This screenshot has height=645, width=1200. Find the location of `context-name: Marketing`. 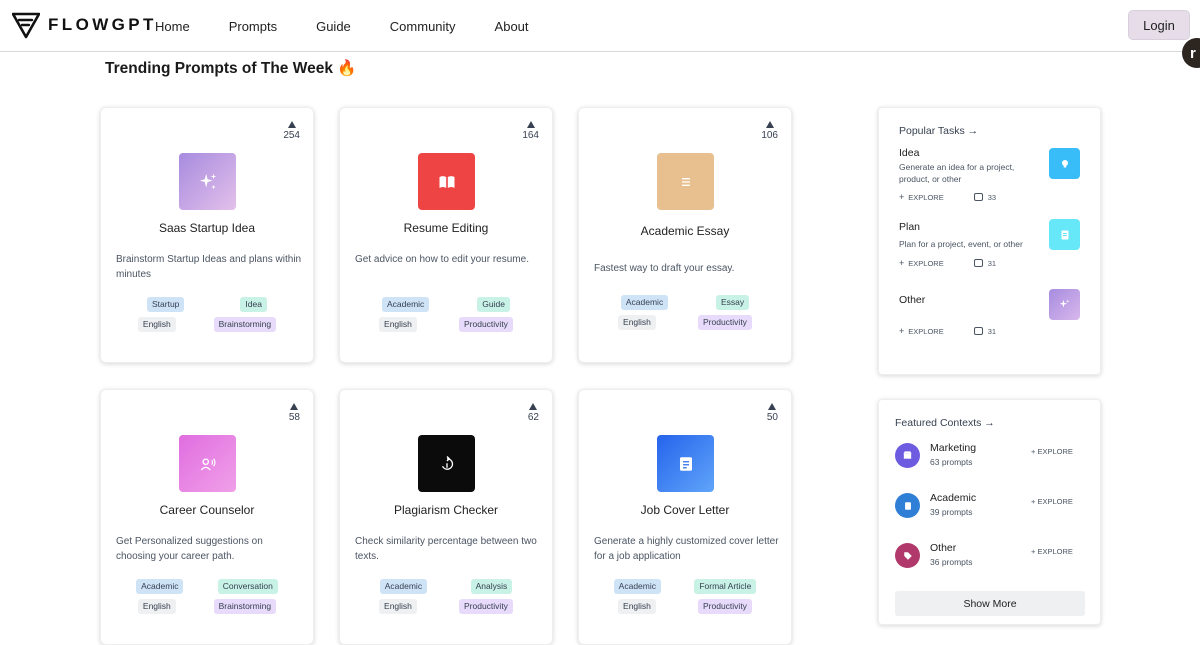

context-name: Marketing is located at coordinates (953, 448).